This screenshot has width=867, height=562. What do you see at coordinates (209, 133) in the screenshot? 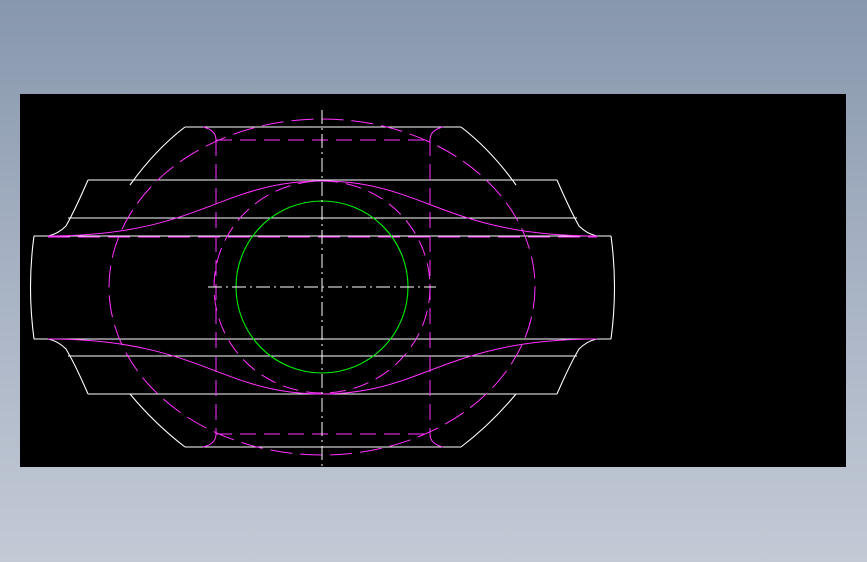
I see `hidden-fillet-tl` at bounding box center [209, 133].